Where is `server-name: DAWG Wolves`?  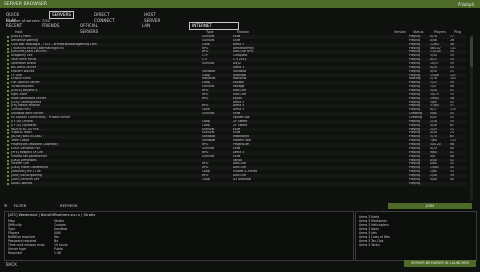
server-name: DAWG Wolves is located at coordinates (22, 183).